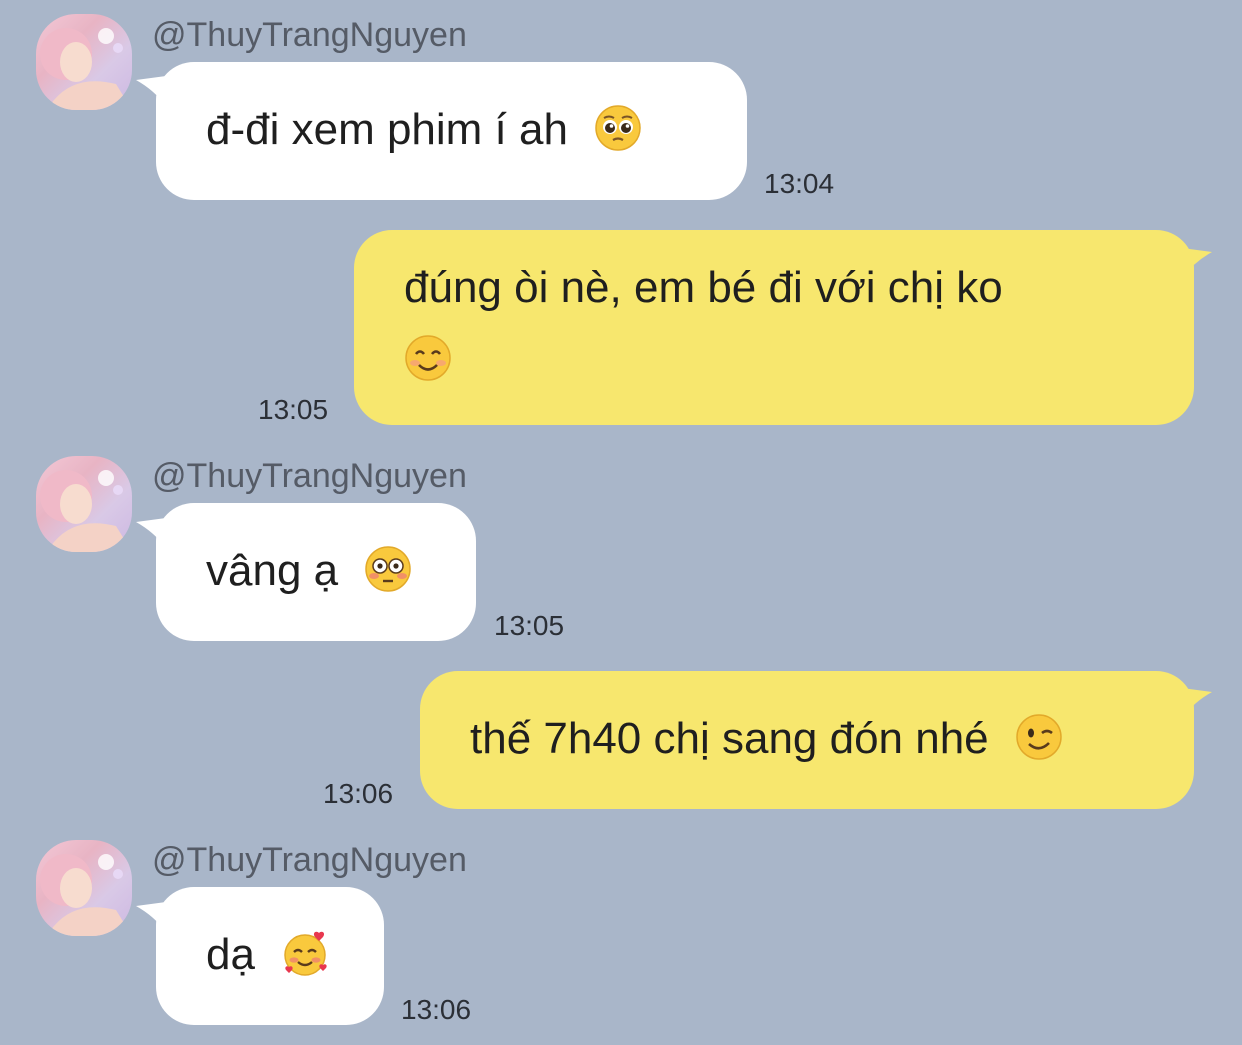 Image resolution: width=1242 pixels, height=1045 pixels. What do you see at coordinates (799, 183) in the screenshot?
I see `message-timestamp: 13:04` at bounding box center [799, 183].